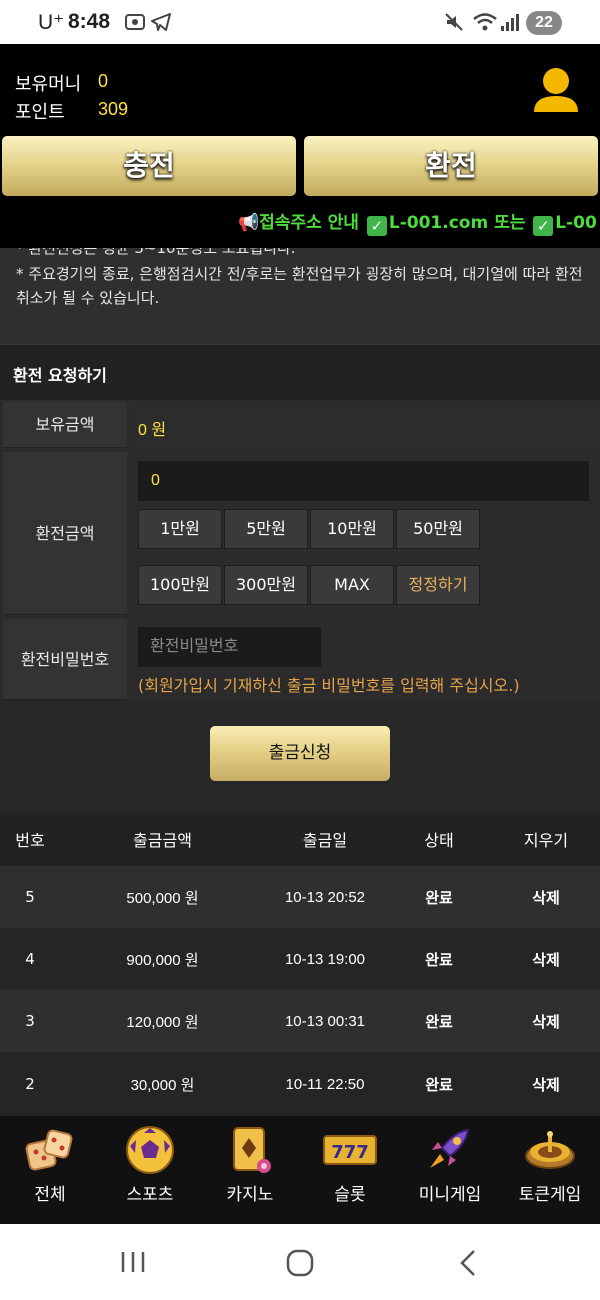 This screenshot has width=600, height=1300. I want to click on section-title-text: 환전 요청하기, so click(60, 375).